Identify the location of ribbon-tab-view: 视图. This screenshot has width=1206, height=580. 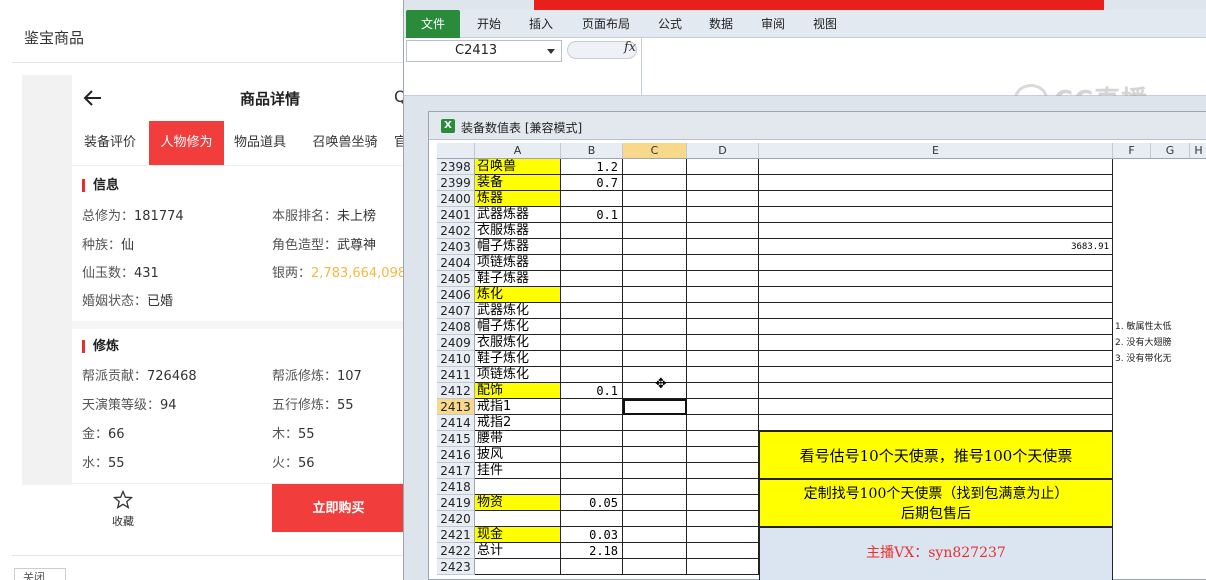
(825, 24).